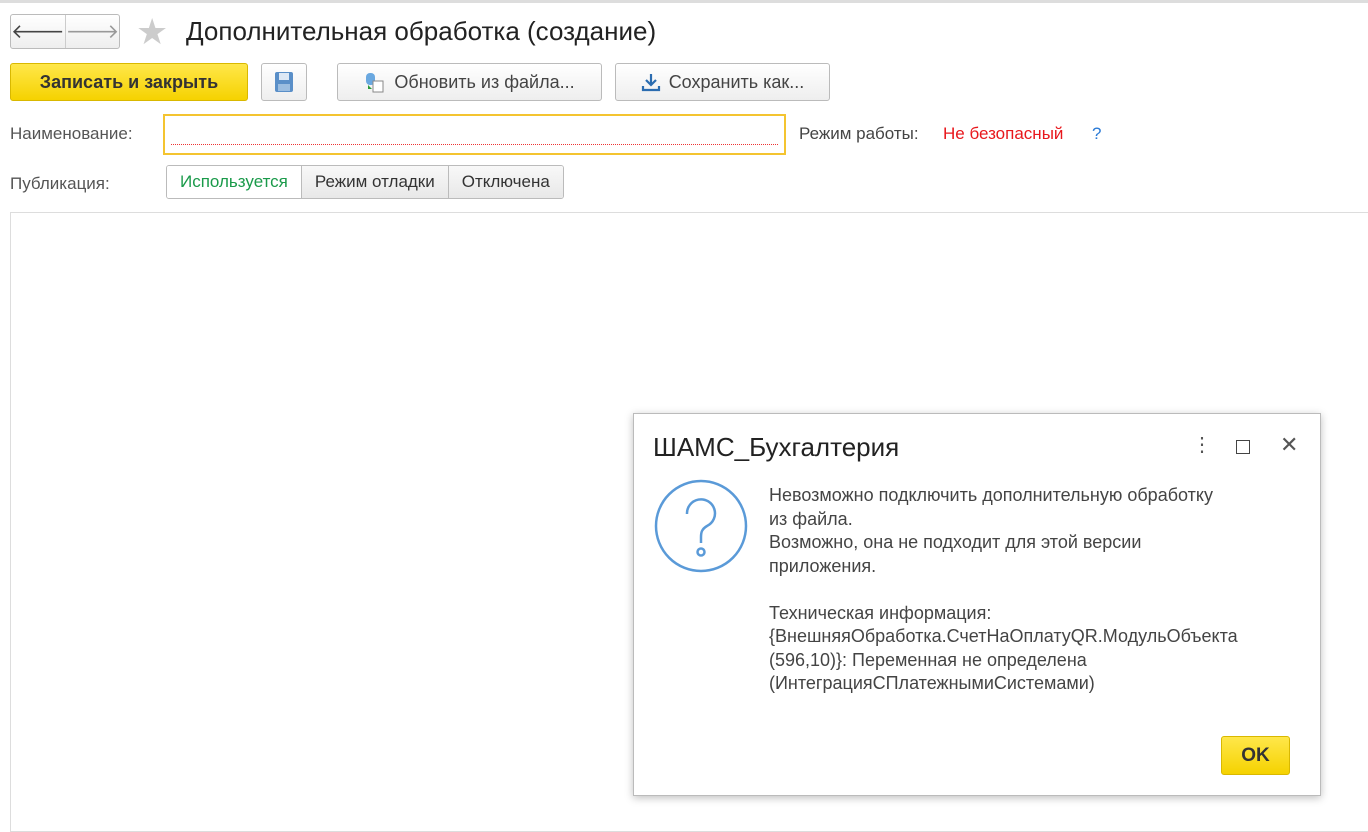  What do you see at coordinates (776, 447) in the screenshot?
I see `dialog-title: ШАМС_Бухгалтерия` at bounding box center [776, 447].